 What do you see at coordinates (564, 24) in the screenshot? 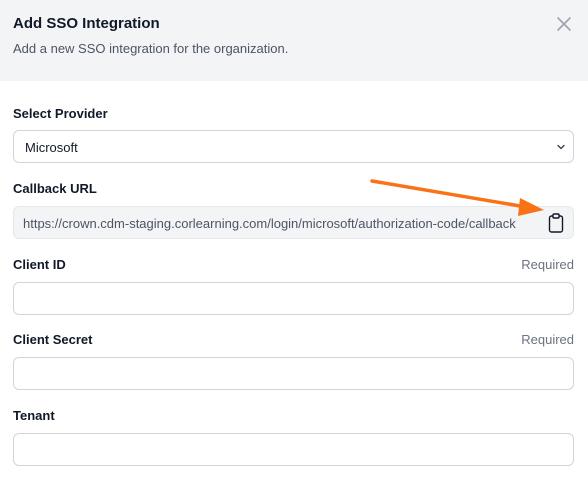
I see `close-icon` at bounding box center [564, 24].